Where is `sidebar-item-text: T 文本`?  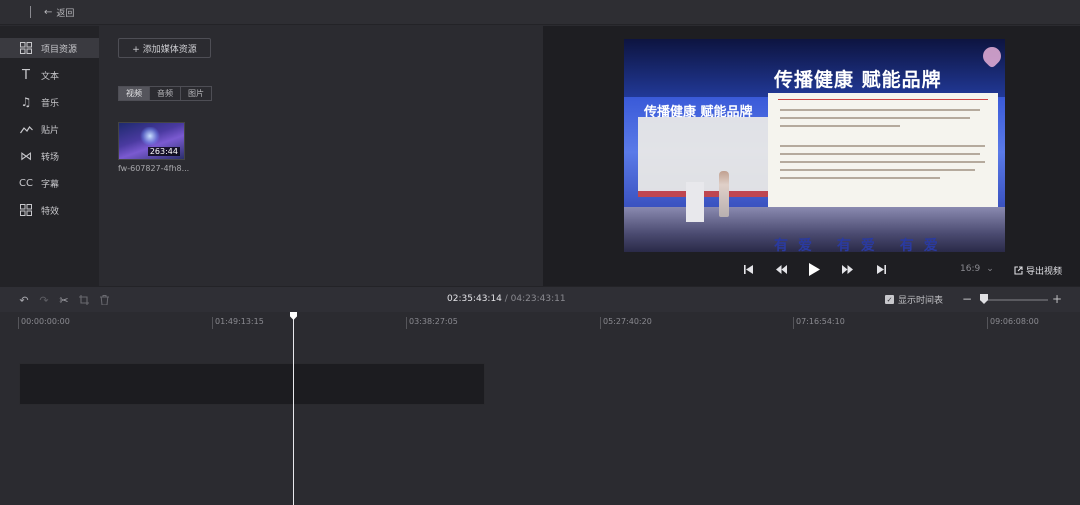
sidebar-item-text: T 文本 is located at coordinates (49, 75).